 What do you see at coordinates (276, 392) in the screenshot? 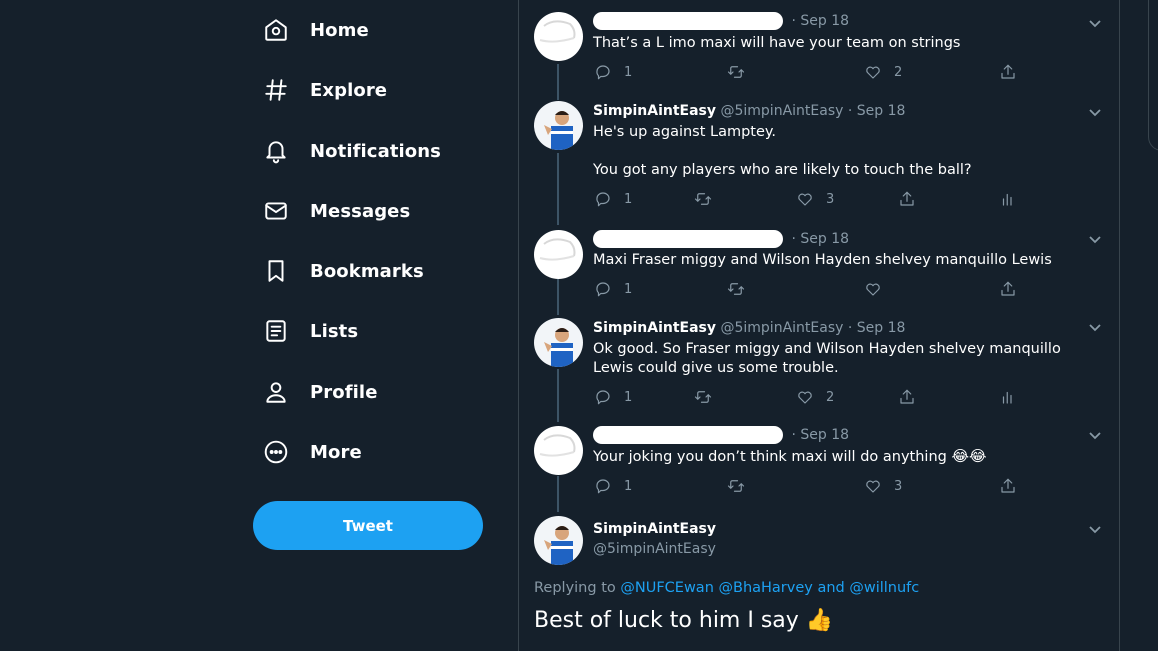
I see `person-icon` at bounding box center [276, 392].